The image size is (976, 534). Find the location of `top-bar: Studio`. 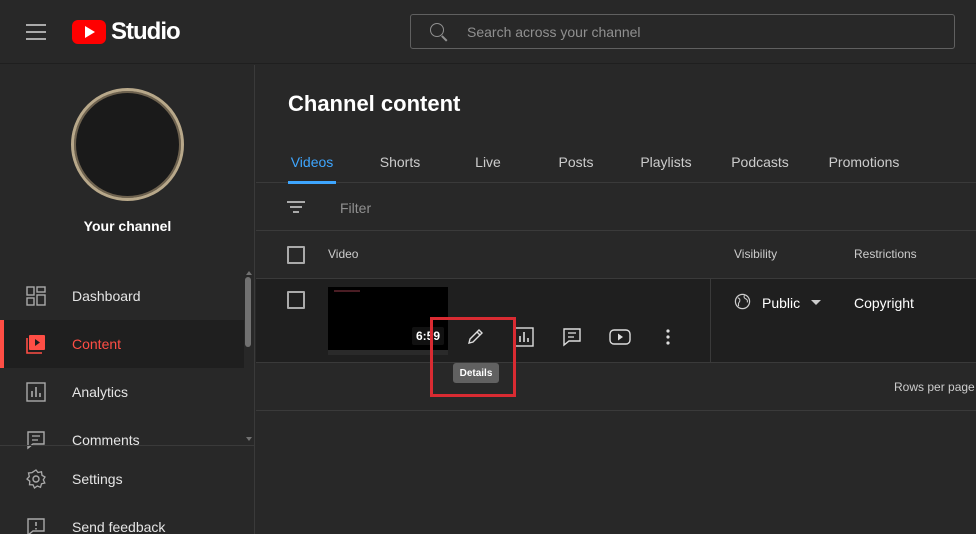

top-bar: Studio is located at coordinates (488, 32).